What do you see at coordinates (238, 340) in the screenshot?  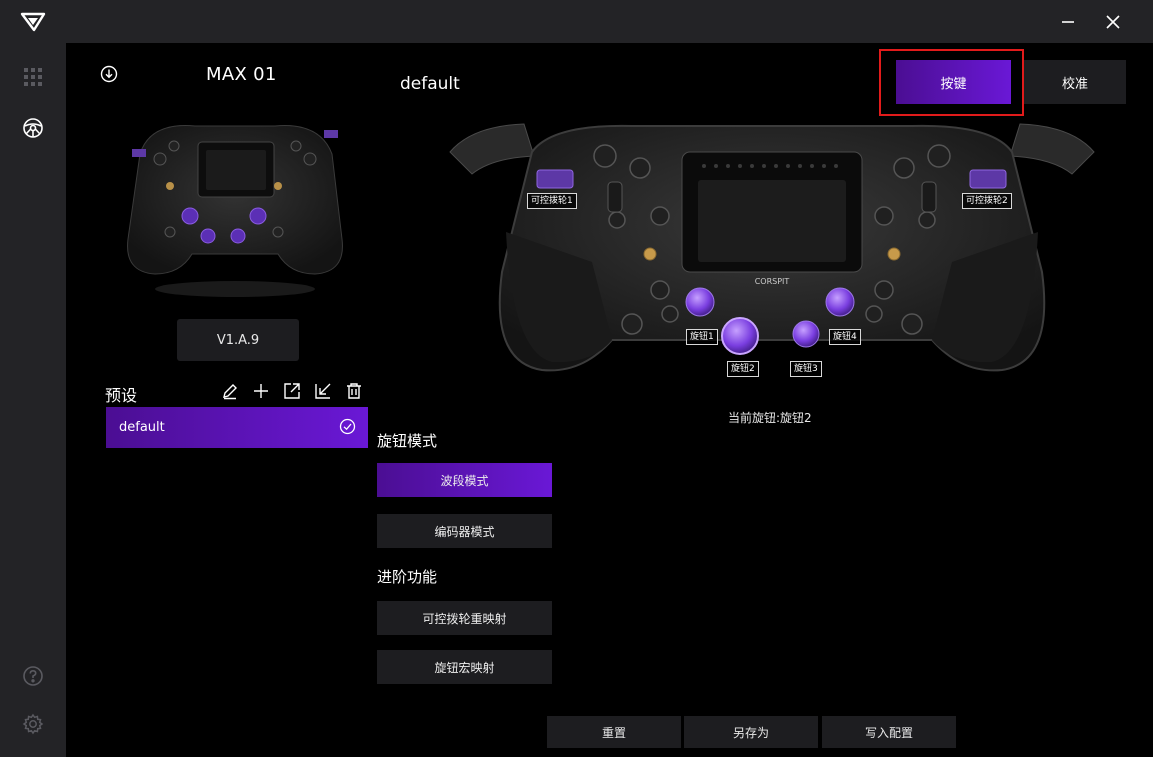 I see `firmware-version-button: V1.A.9` at bounding box center [238, 340].